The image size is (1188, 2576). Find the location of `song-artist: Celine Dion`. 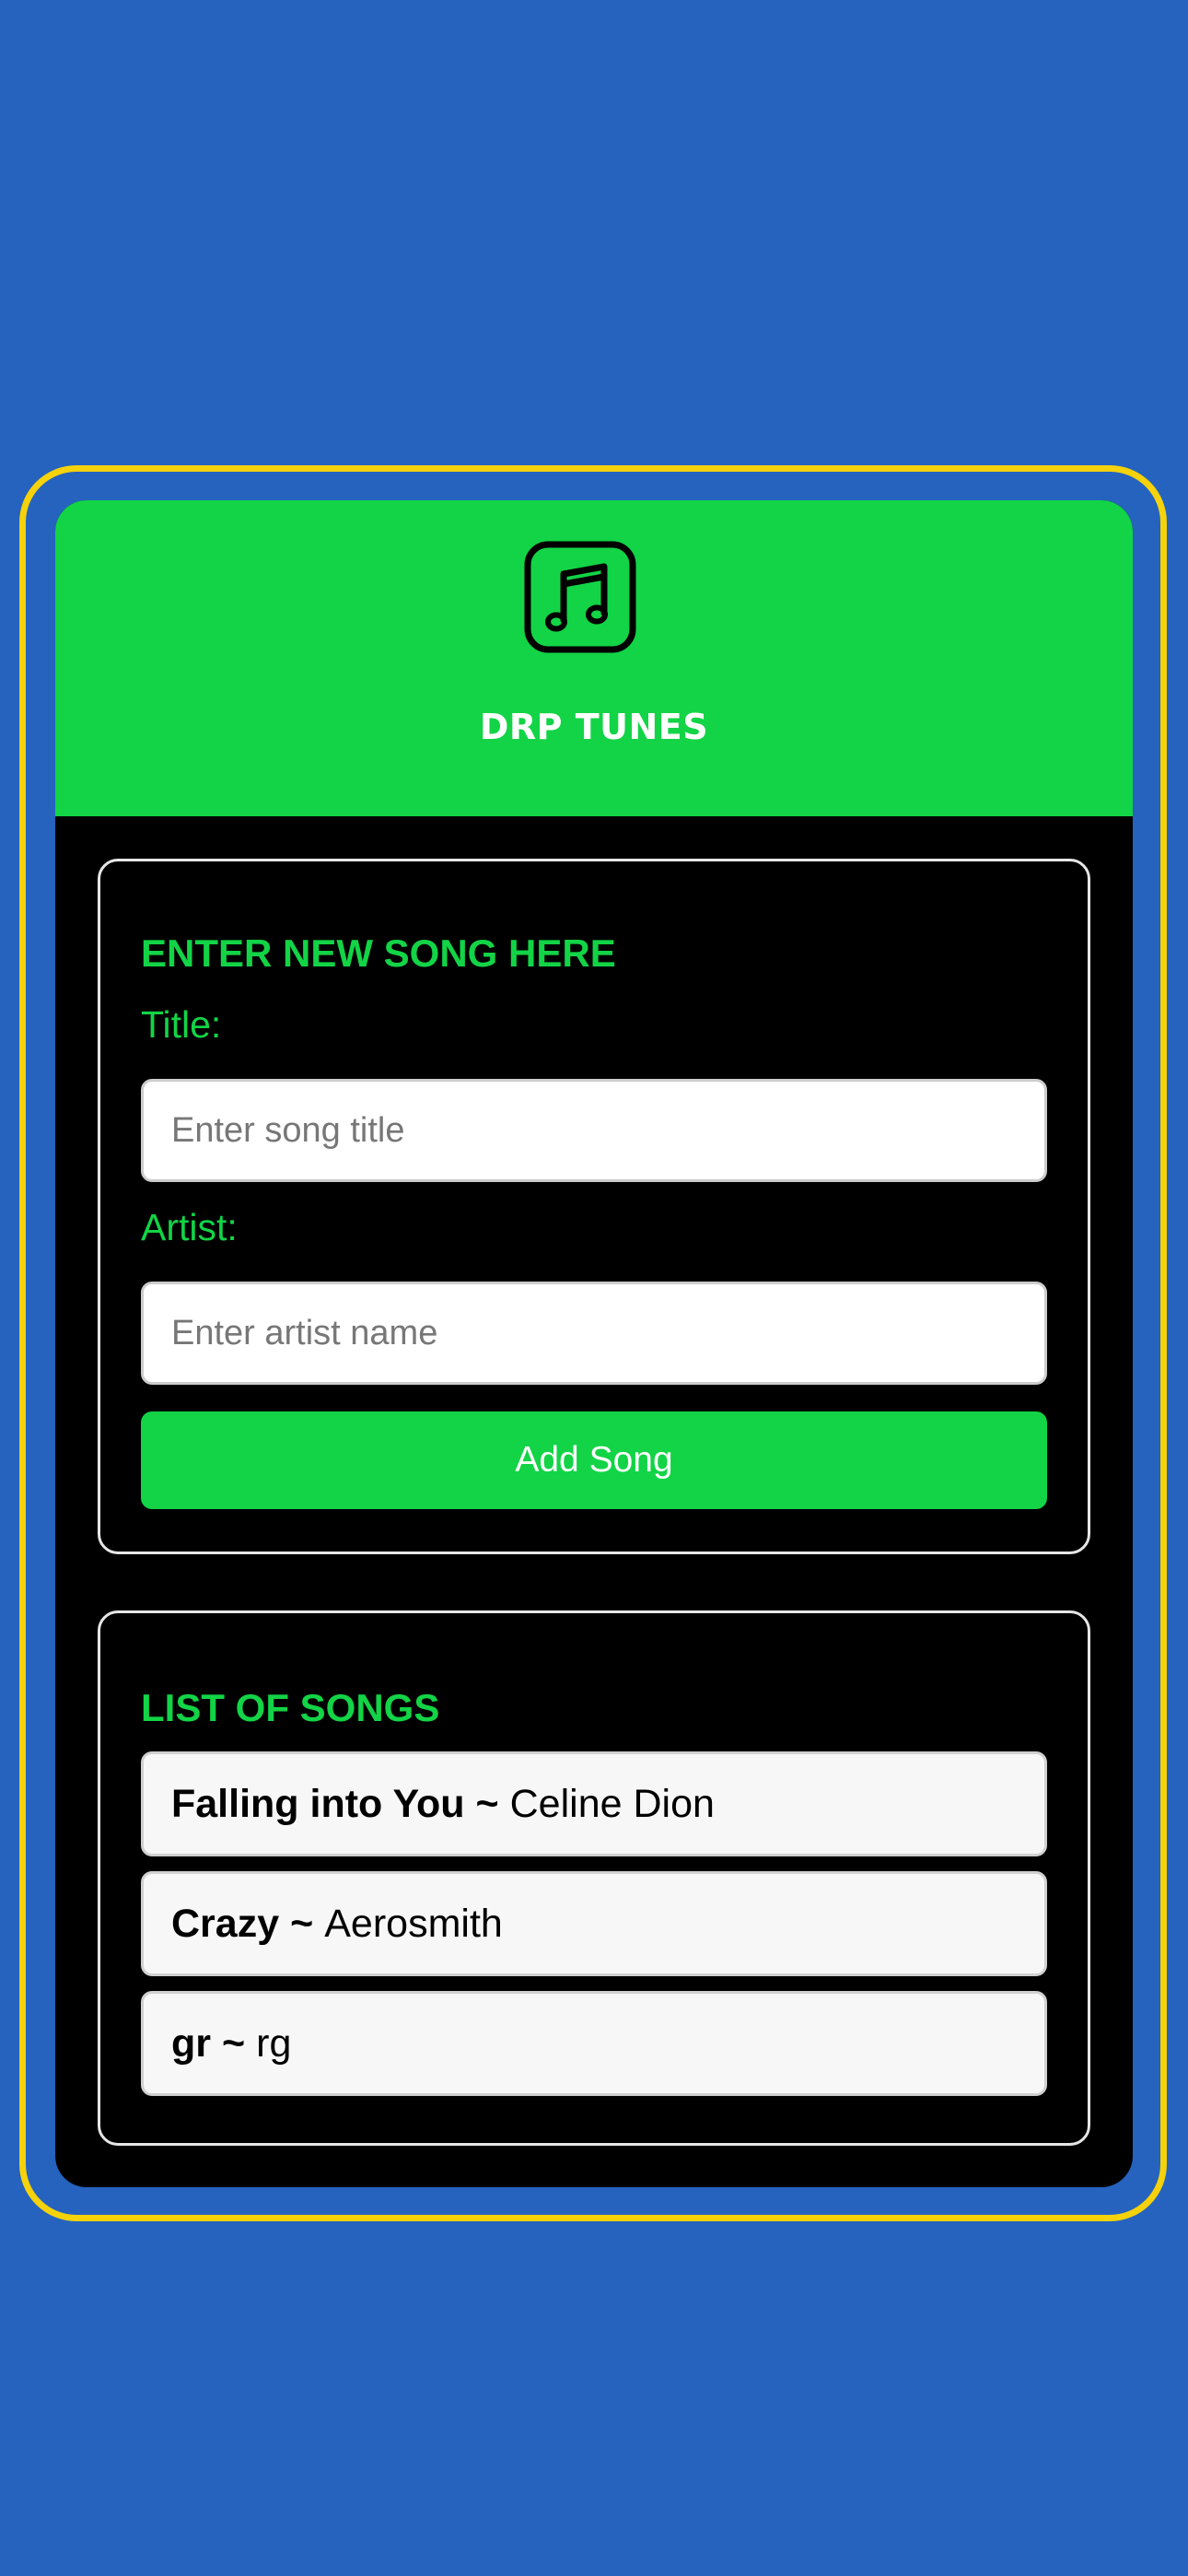

song-artist: Celine Dion is located at coordinates (612, 1803).